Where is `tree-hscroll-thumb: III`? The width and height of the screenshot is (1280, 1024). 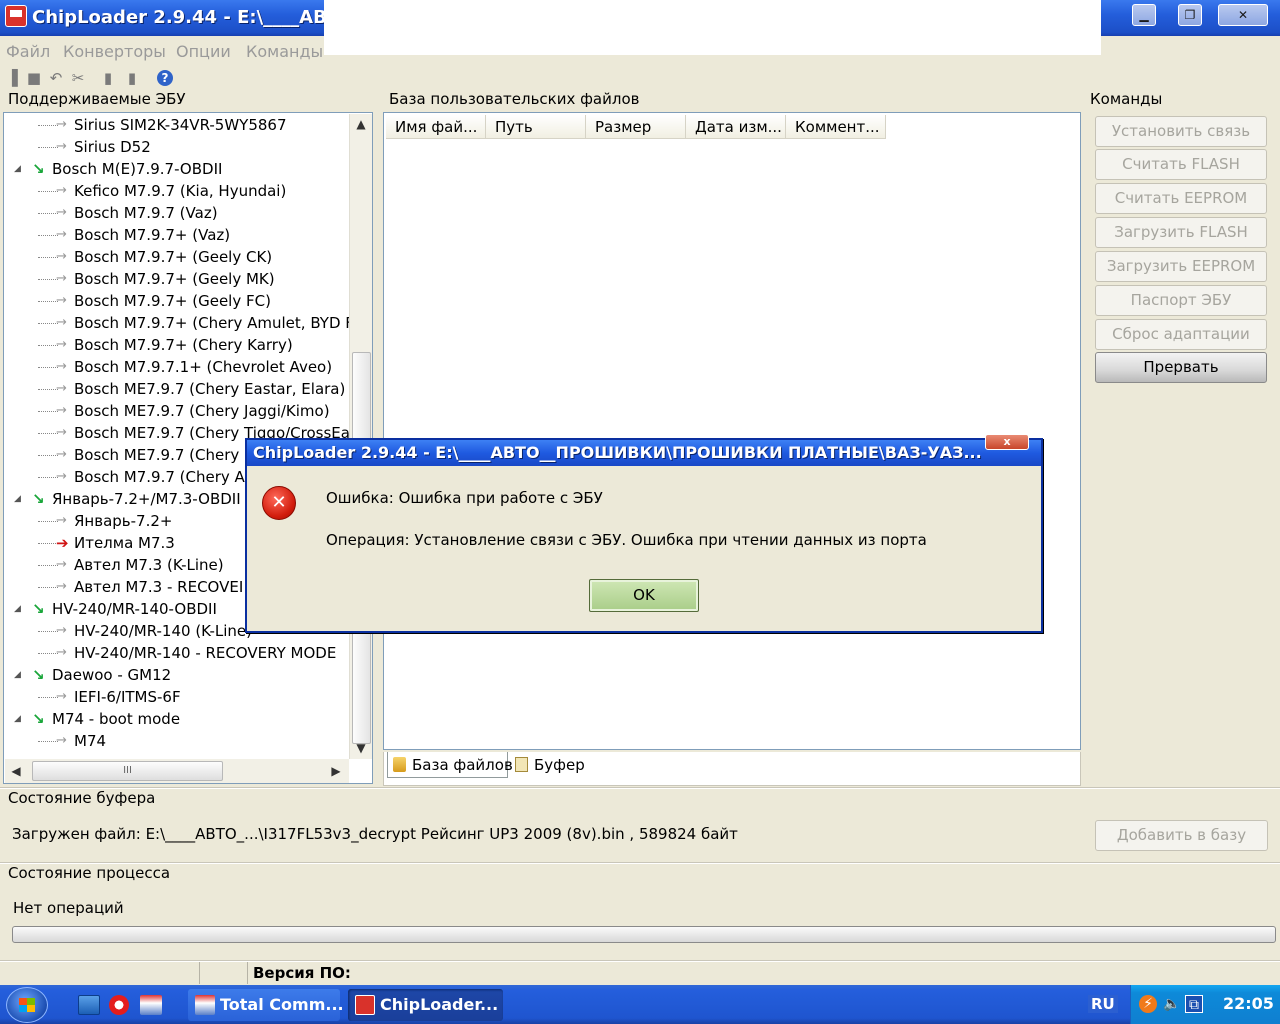 tree-hscroll-thumb: III is located at coordinates (127, 771).